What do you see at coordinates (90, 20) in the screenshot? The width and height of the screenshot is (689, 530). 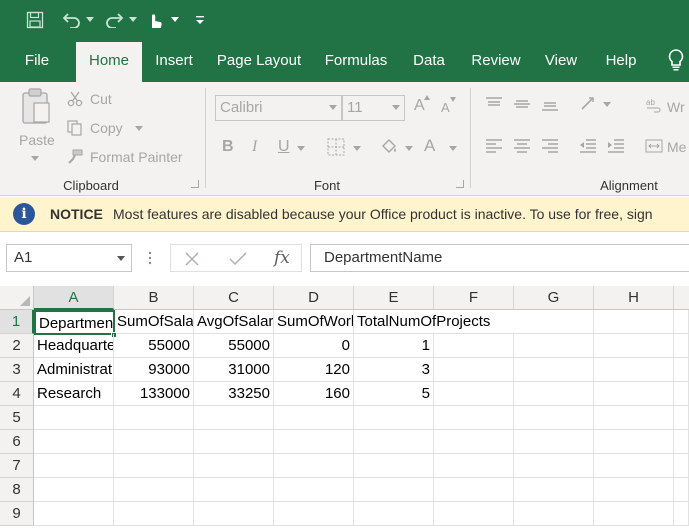 I see `undo-dropdown-icon` at bounding box center [90, 20].